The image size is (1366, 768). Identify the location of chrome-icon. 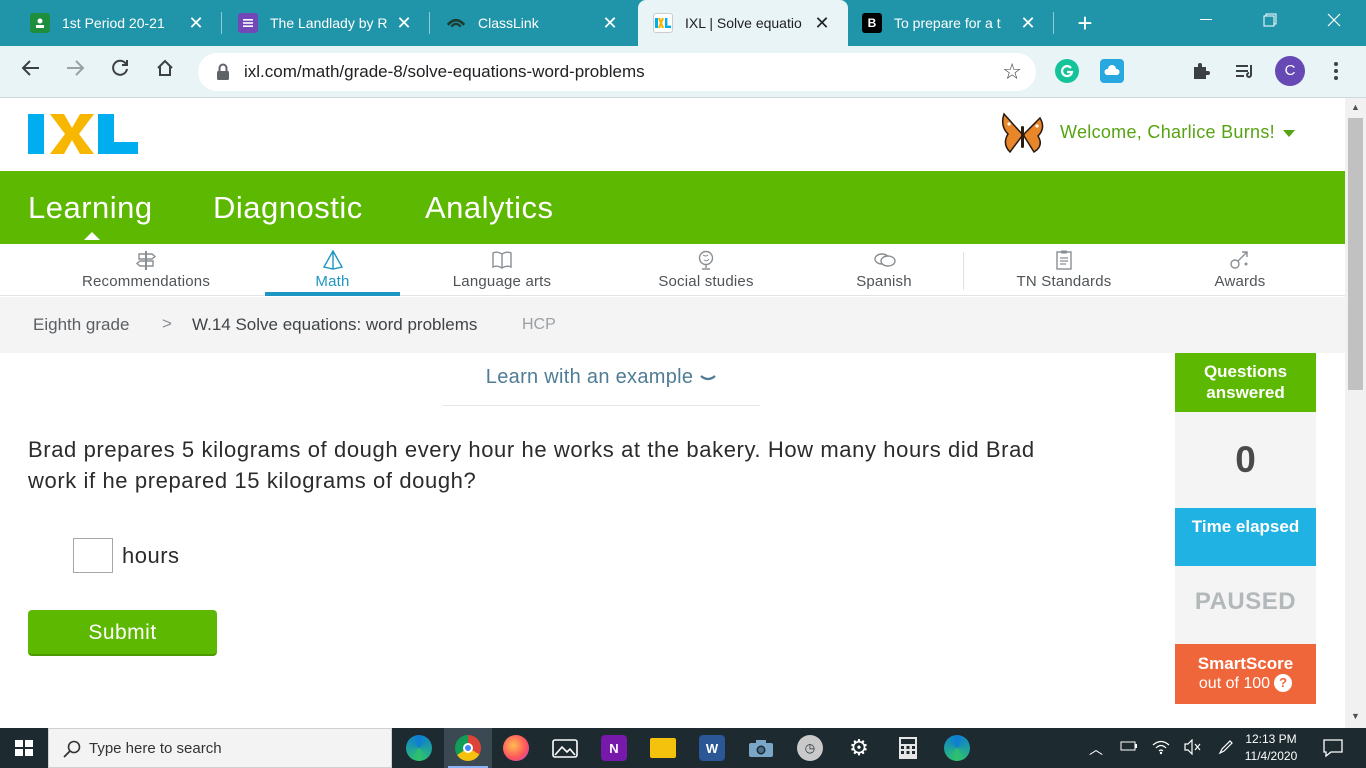
(468, 748).